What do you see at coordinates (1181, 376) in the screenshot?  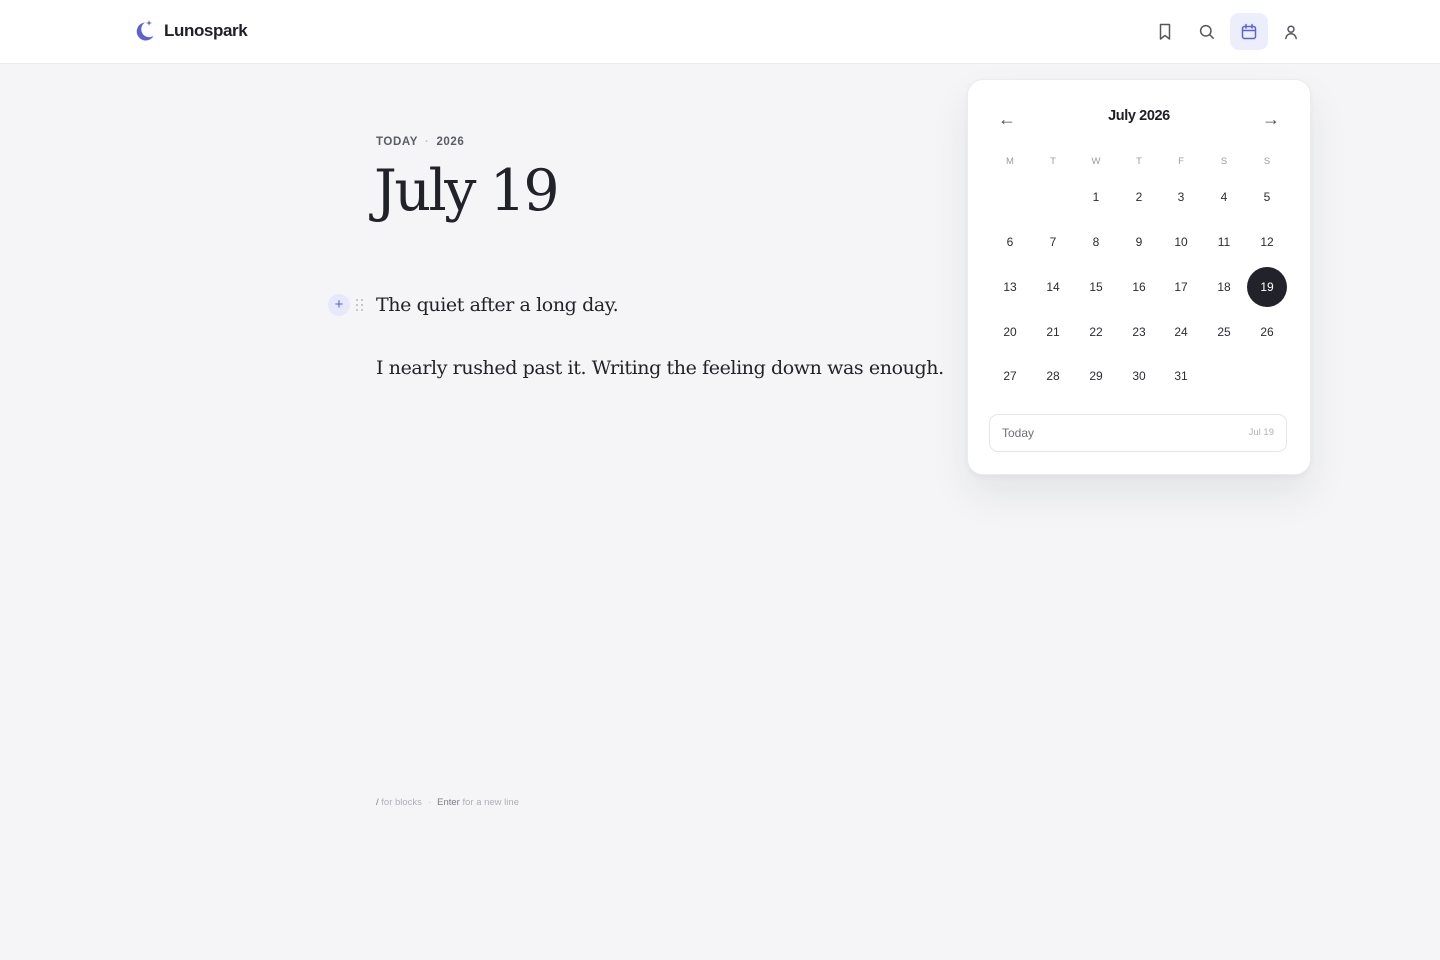 I see `calendar-day: 31` at bounding box center [1181, 376].